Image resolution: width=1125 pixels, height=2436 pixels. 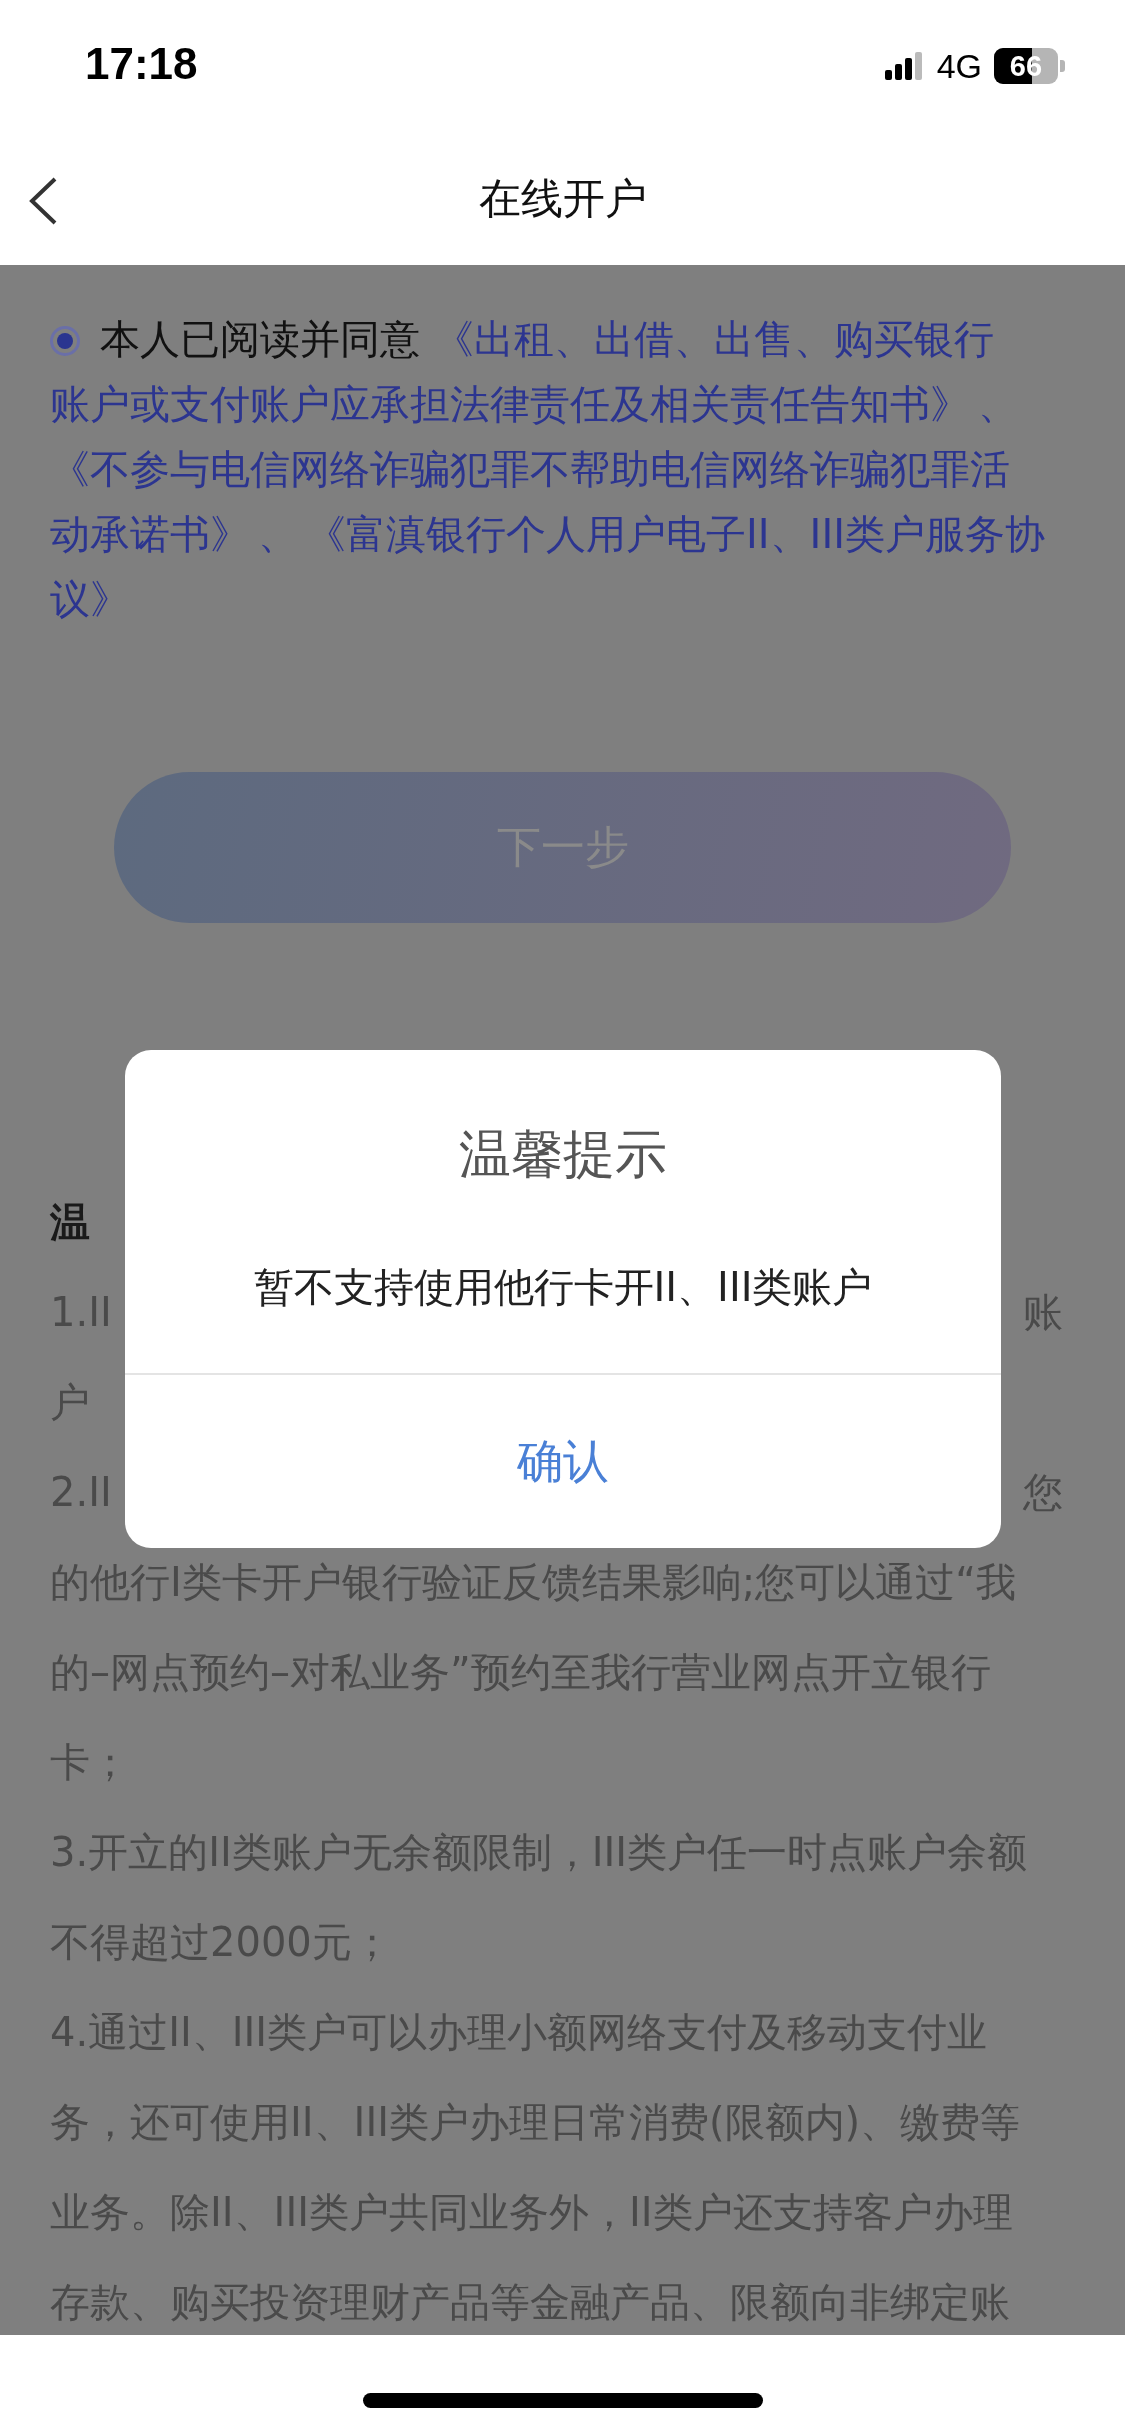 I want to click on signal-icon, so click(x=904, y=66).